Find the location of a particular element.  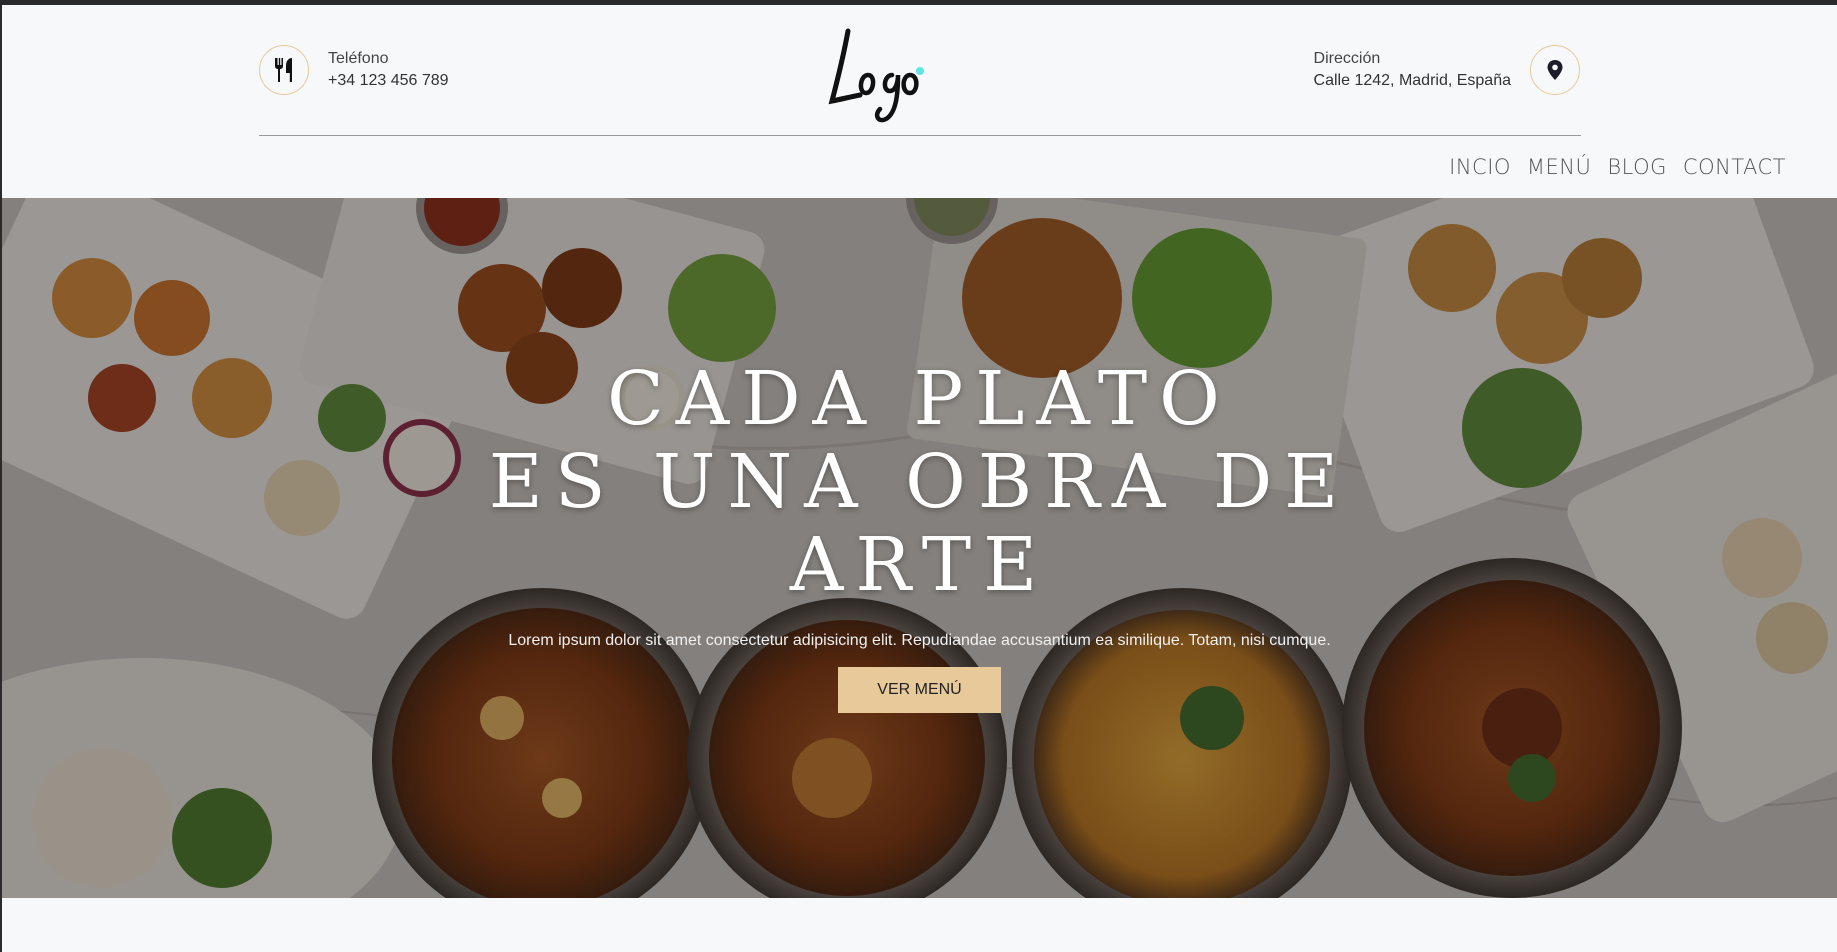

nav-item-contact: CONTACT is located at coordinates (1734, 167).